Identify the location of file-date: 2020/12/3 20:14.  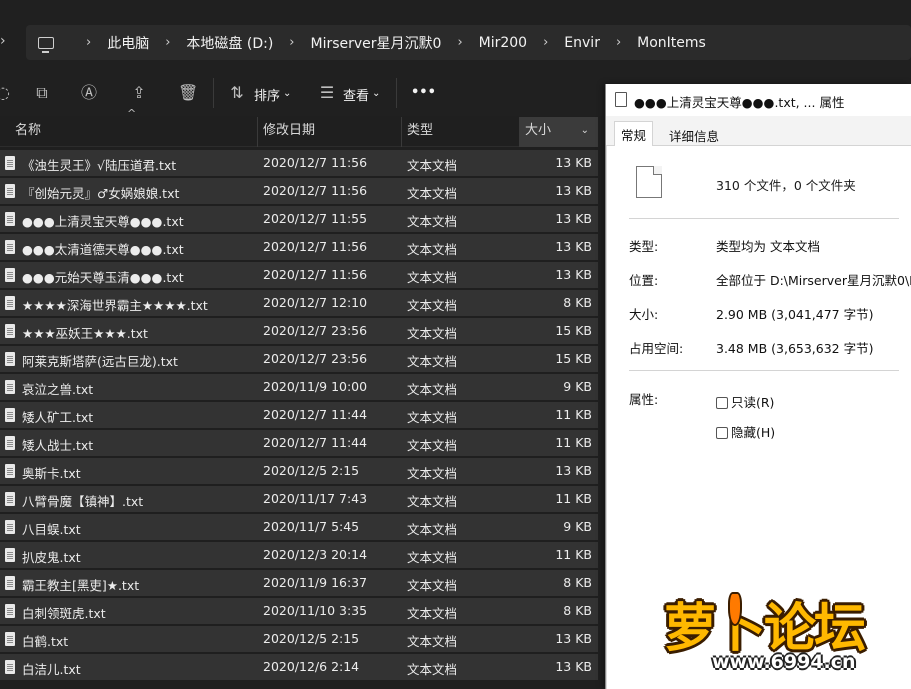
(315, 554).